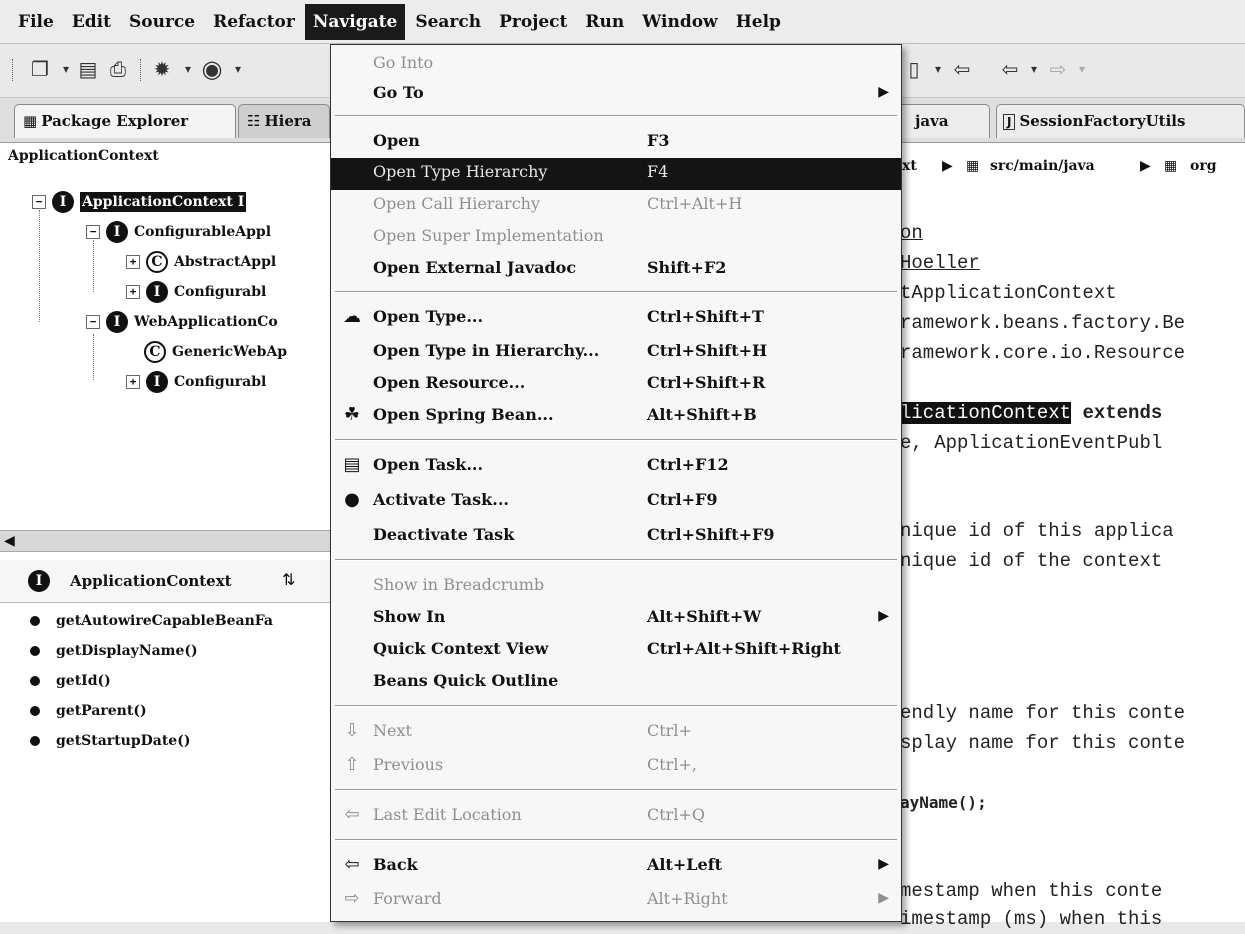 Image resolution: width=1245 pixels, height=934 pixels. I want to click on debug-dropdown-icon: ▾, so click(188, 69).